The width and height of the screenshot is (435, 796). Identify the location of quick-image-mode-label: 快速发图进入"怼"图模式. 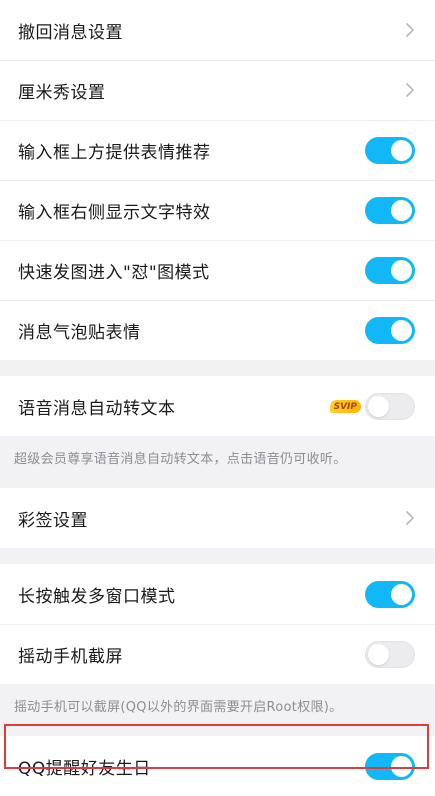
(114, 272).